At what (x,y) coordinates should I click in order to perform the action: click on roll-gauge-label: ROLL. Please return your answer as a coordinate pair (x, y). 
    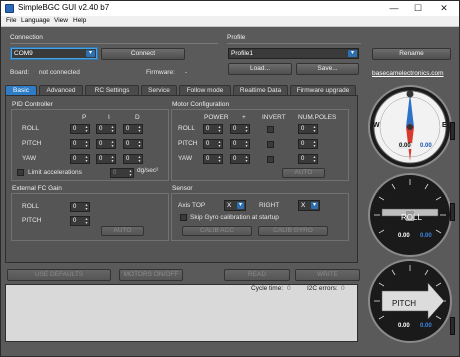
    Looking at the image, I should click on (411, 217).